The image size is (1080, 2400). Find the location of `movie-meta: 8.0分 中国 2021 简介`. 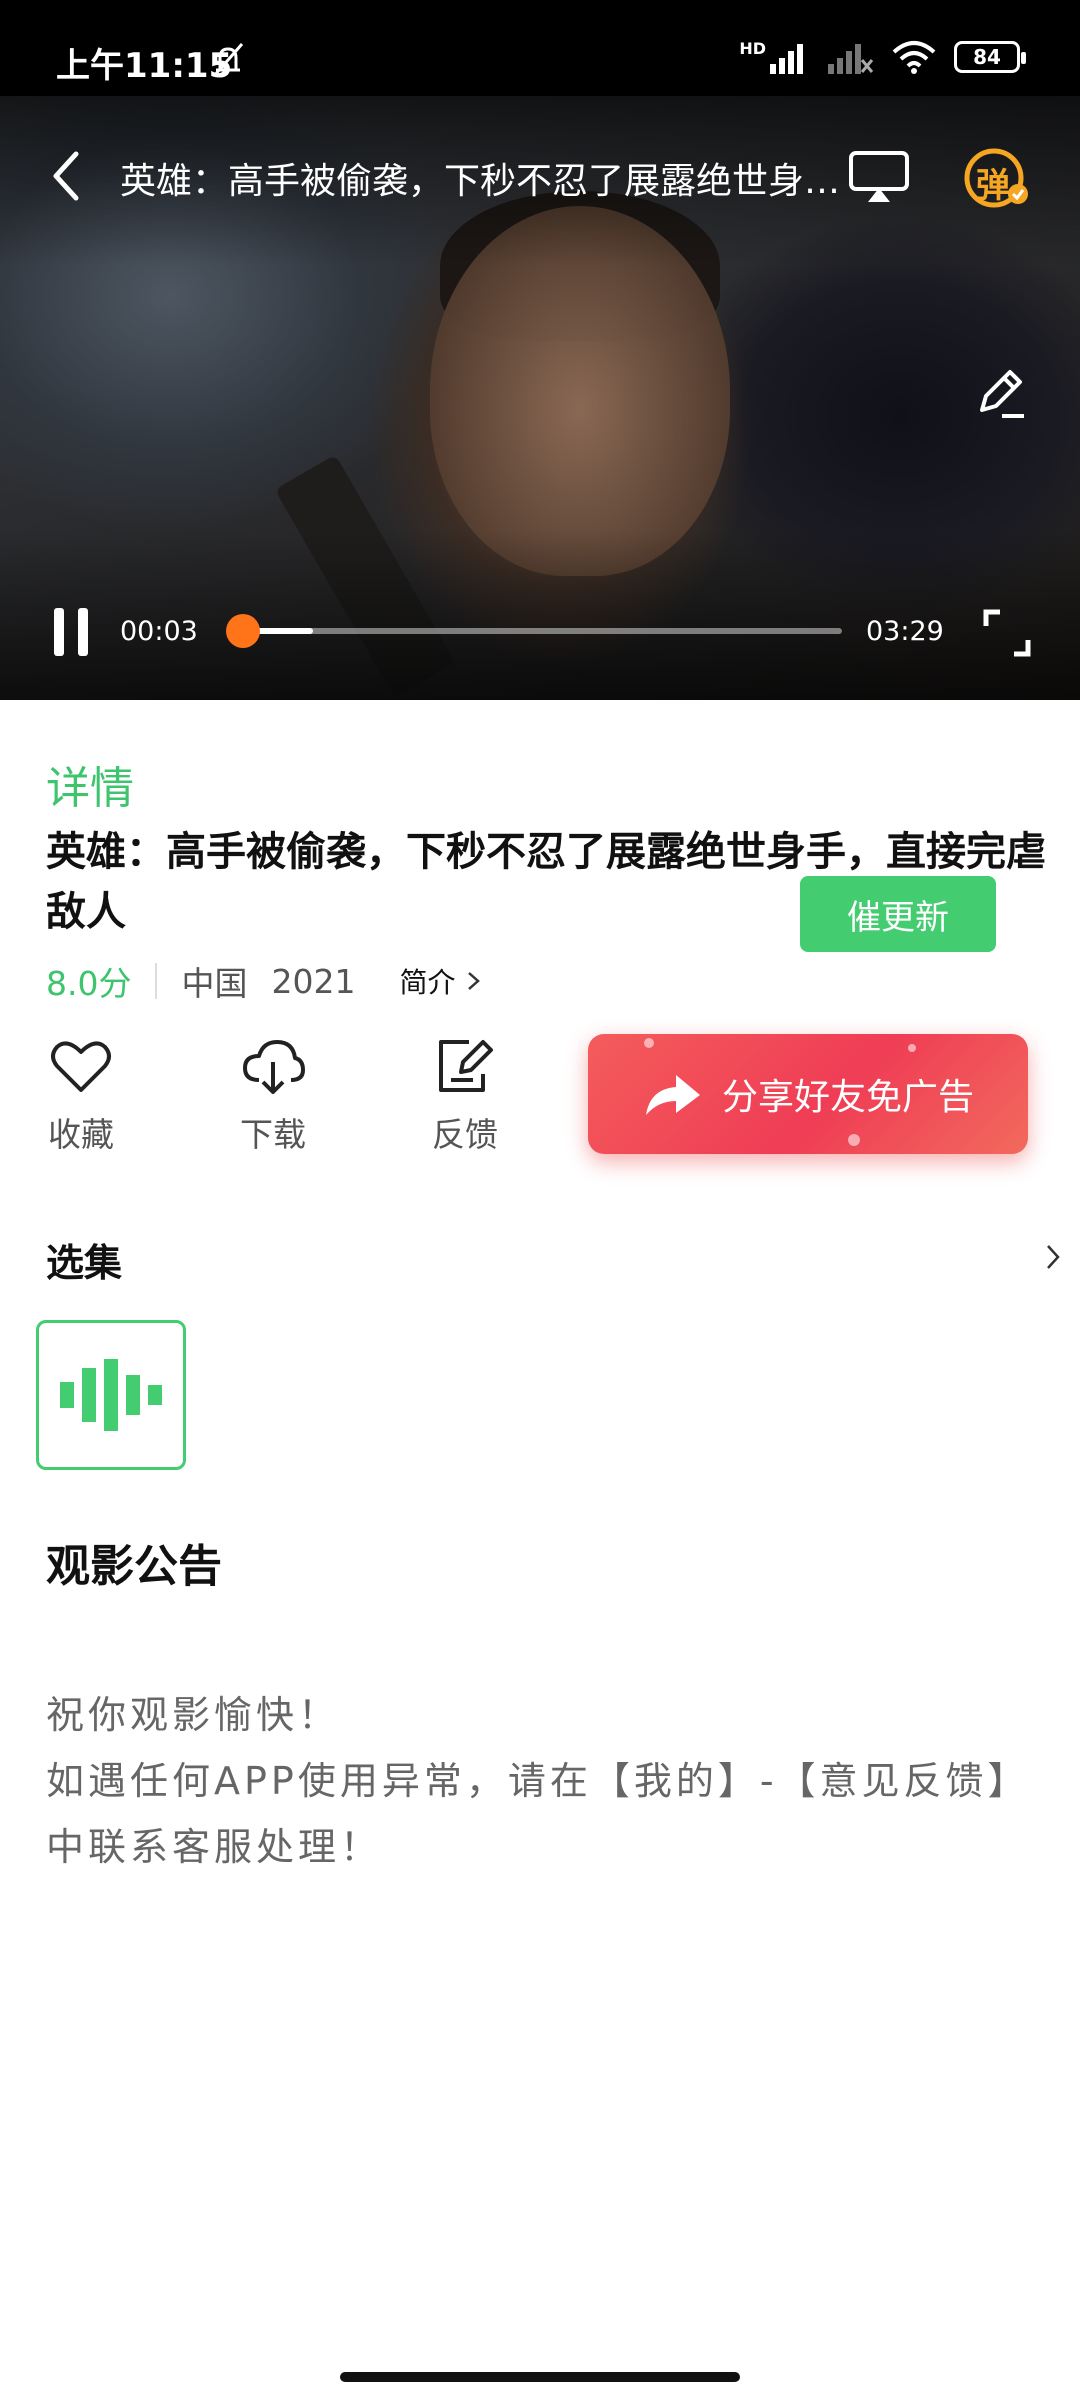

movie-meta: 8.0分 中国 2021 简介 is located at coordinates (264, 981).